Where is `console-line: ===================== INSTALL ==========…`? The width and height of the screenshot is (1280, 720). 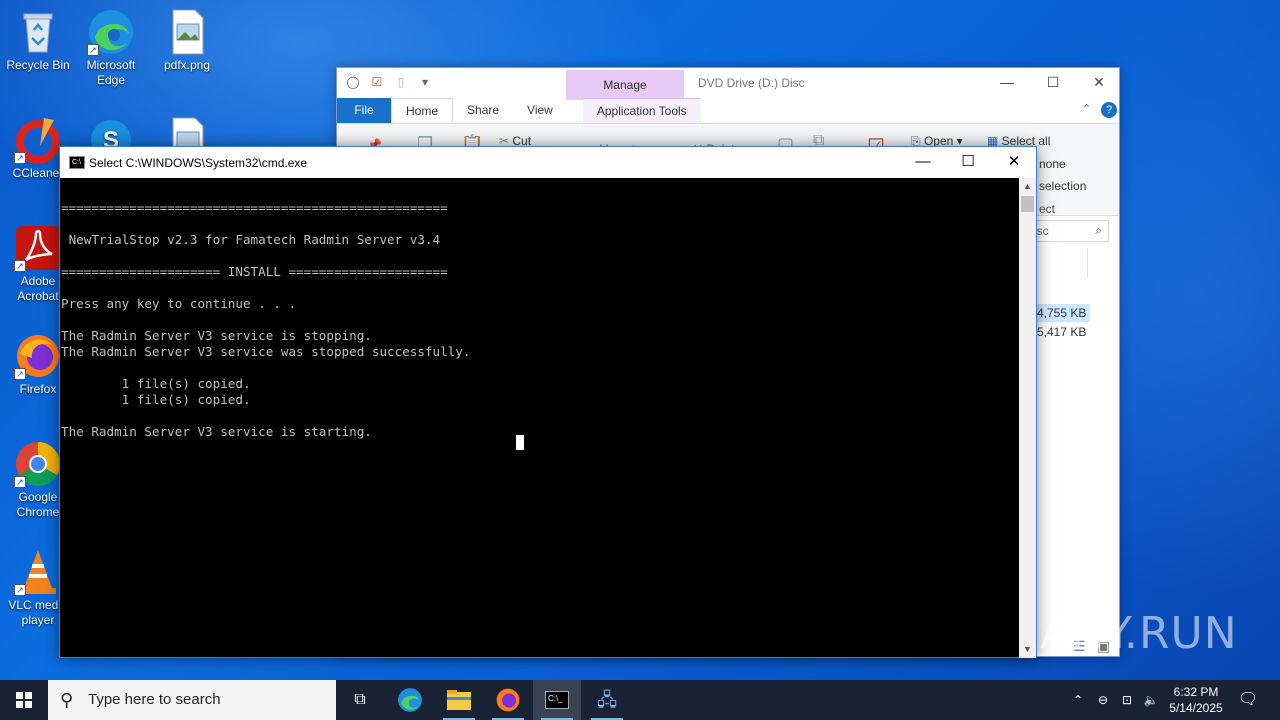 console-line: ===================== INSTALL ==========… is located at coordinates (254, 271).